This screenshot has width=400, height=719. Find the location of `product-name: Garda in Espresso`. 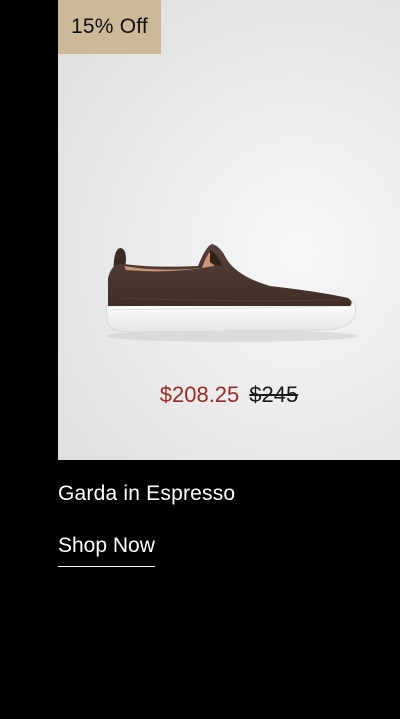

product-name: Garda in Espresso is located at coordinates (146, 494).